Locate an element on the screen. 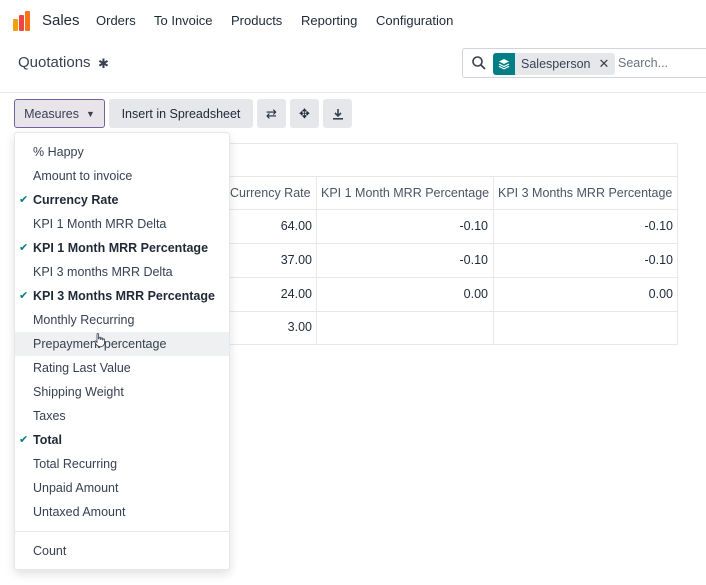 The image size is (706, 585). table-cell: 37.00 is located at coordinates (271, 260).